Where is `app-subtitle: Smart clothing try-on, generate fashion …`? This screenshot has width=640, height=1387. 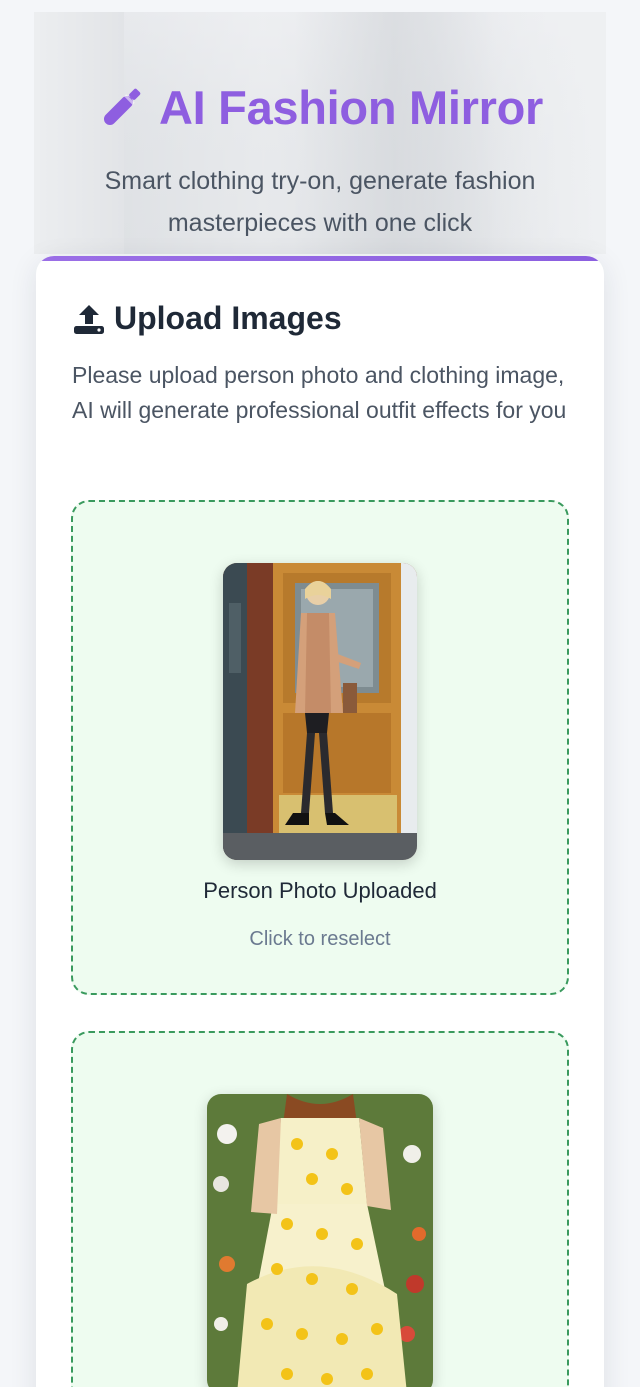
app-subtitle: Smart clothing try-on, generate fashion … is located at coordinates (320, 202).